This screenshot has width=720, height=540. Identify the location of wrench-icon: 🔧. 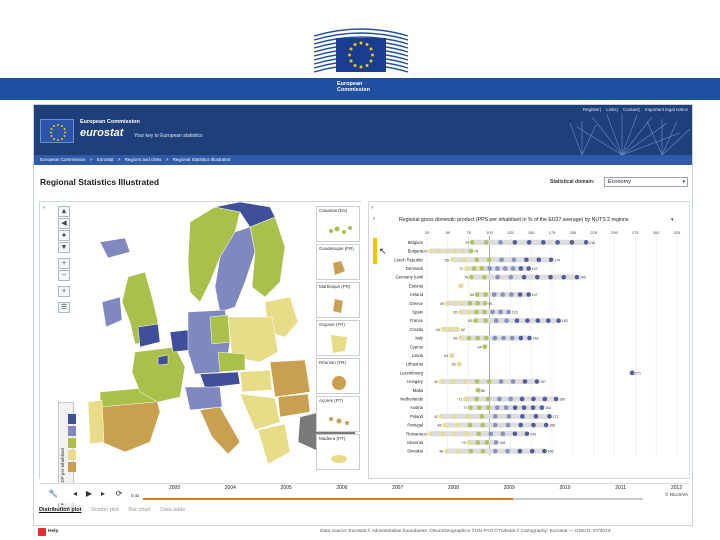
(53, 494).